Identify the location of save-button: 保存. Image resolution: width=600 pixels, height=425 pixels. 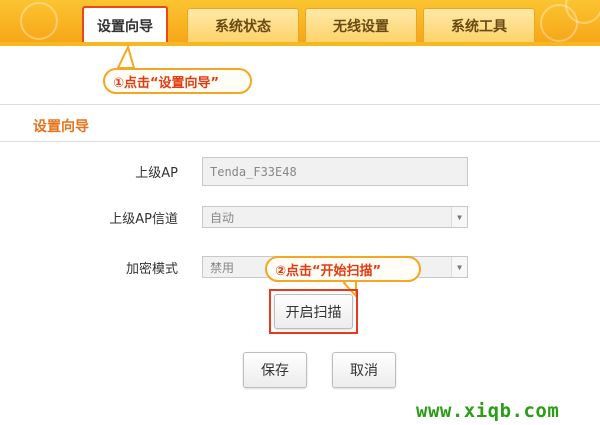
(275, 370).